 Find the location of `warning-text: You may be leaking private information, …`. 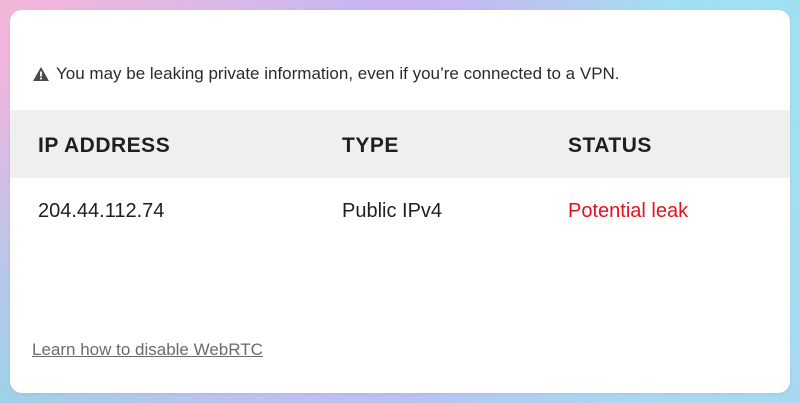

warning-text: You may be leaking private information, … is located at coordinates (338, 73).